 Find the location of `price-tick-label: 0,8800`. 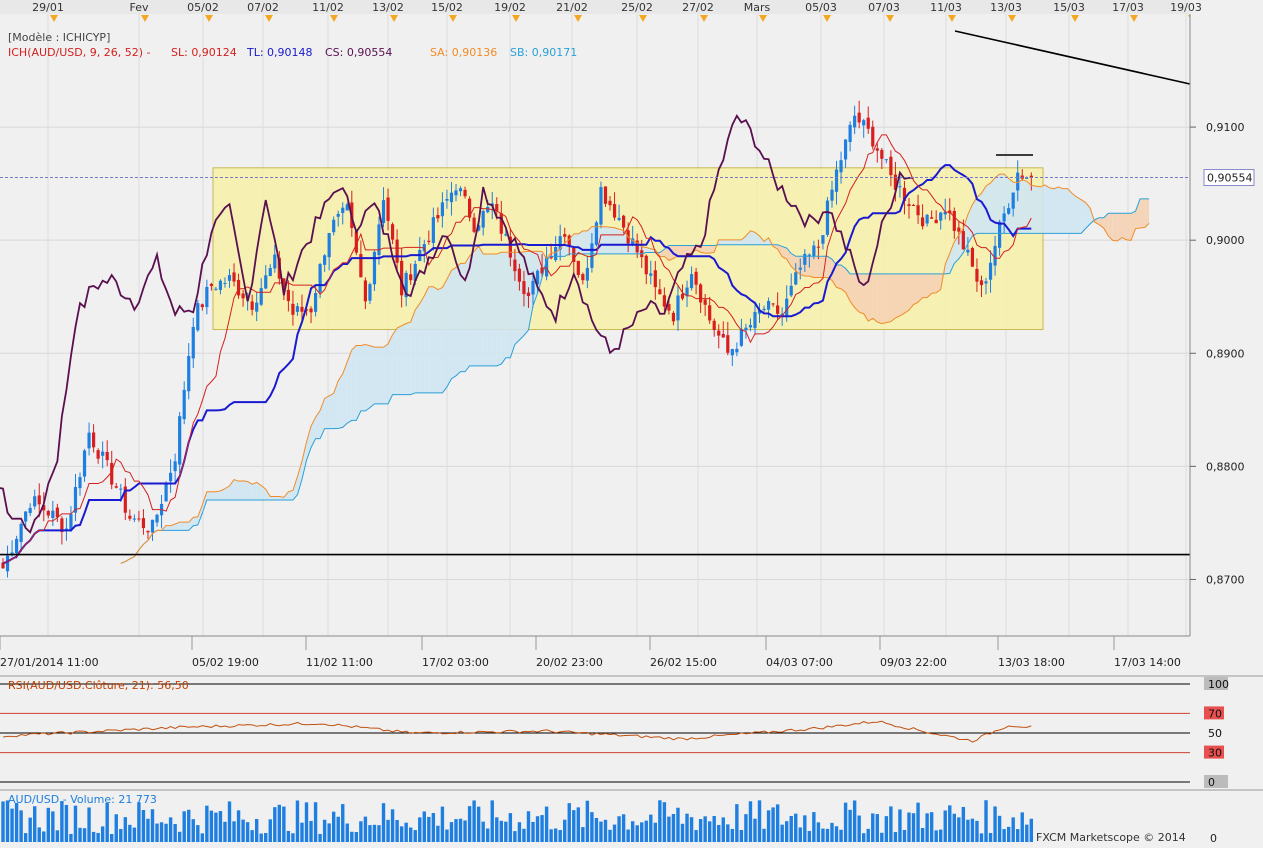

price-tick-label: 0,8800 is located at coordinates (1225, 466).